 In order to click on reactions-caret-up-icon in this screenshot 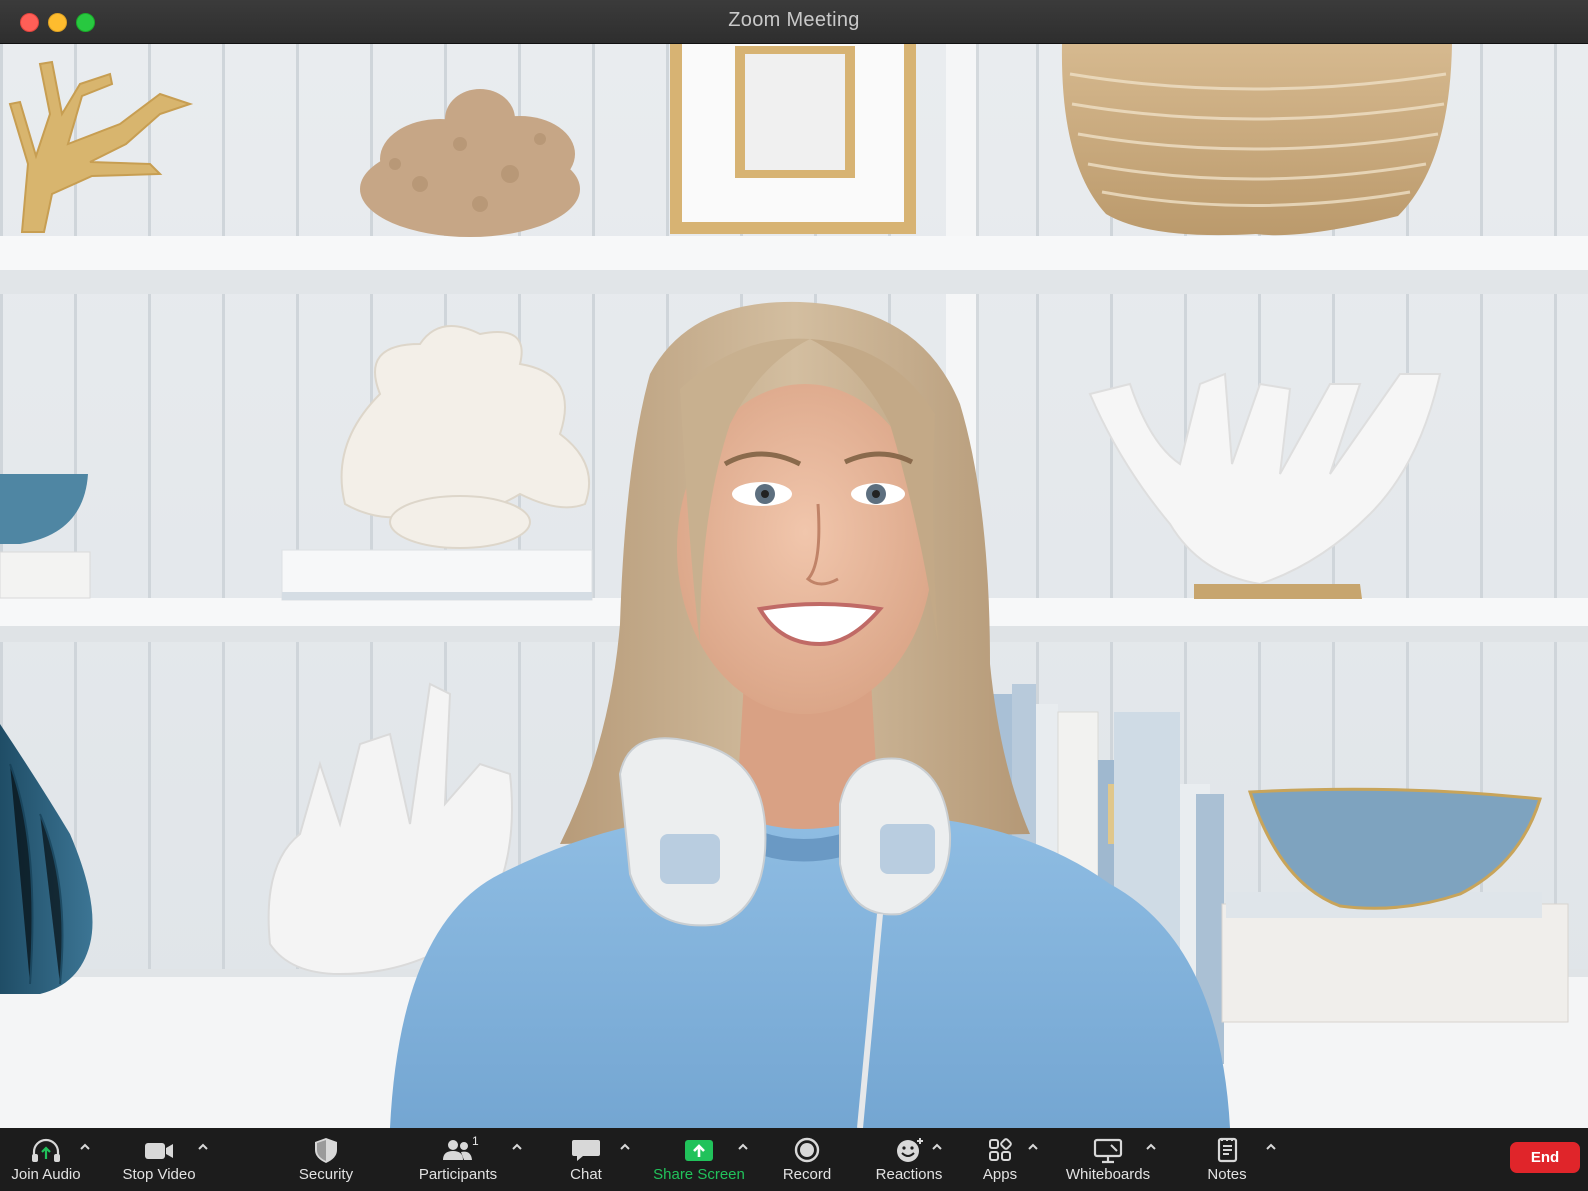, I will do `click(937, 1147)`.